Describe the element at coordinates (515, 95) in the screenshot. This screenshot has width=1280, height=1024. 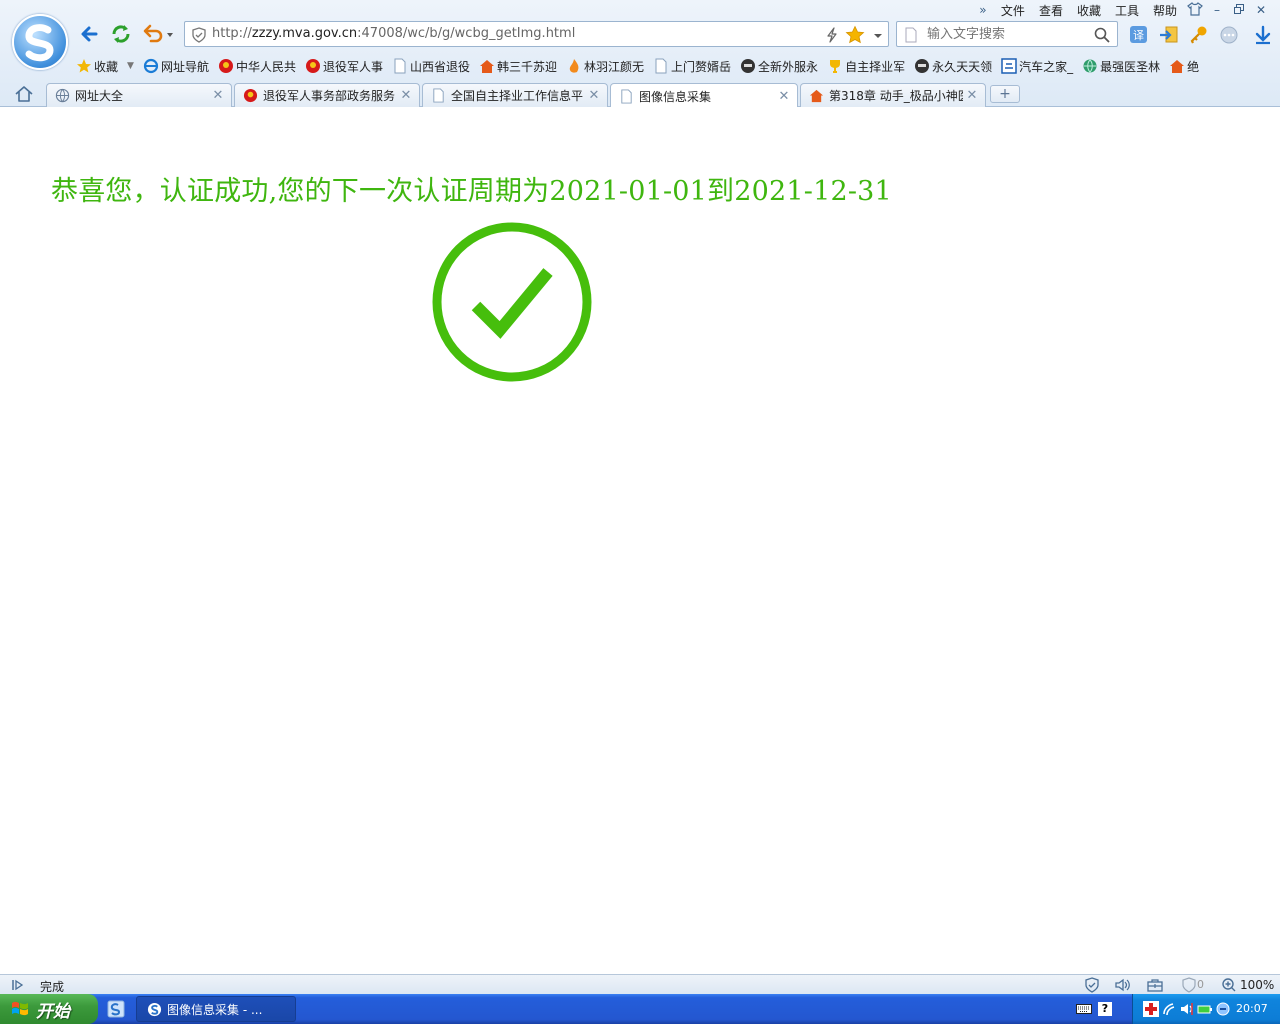
I see `tab-self-employment-platform: 全国自主择业工作信息平 ✕` at that location.